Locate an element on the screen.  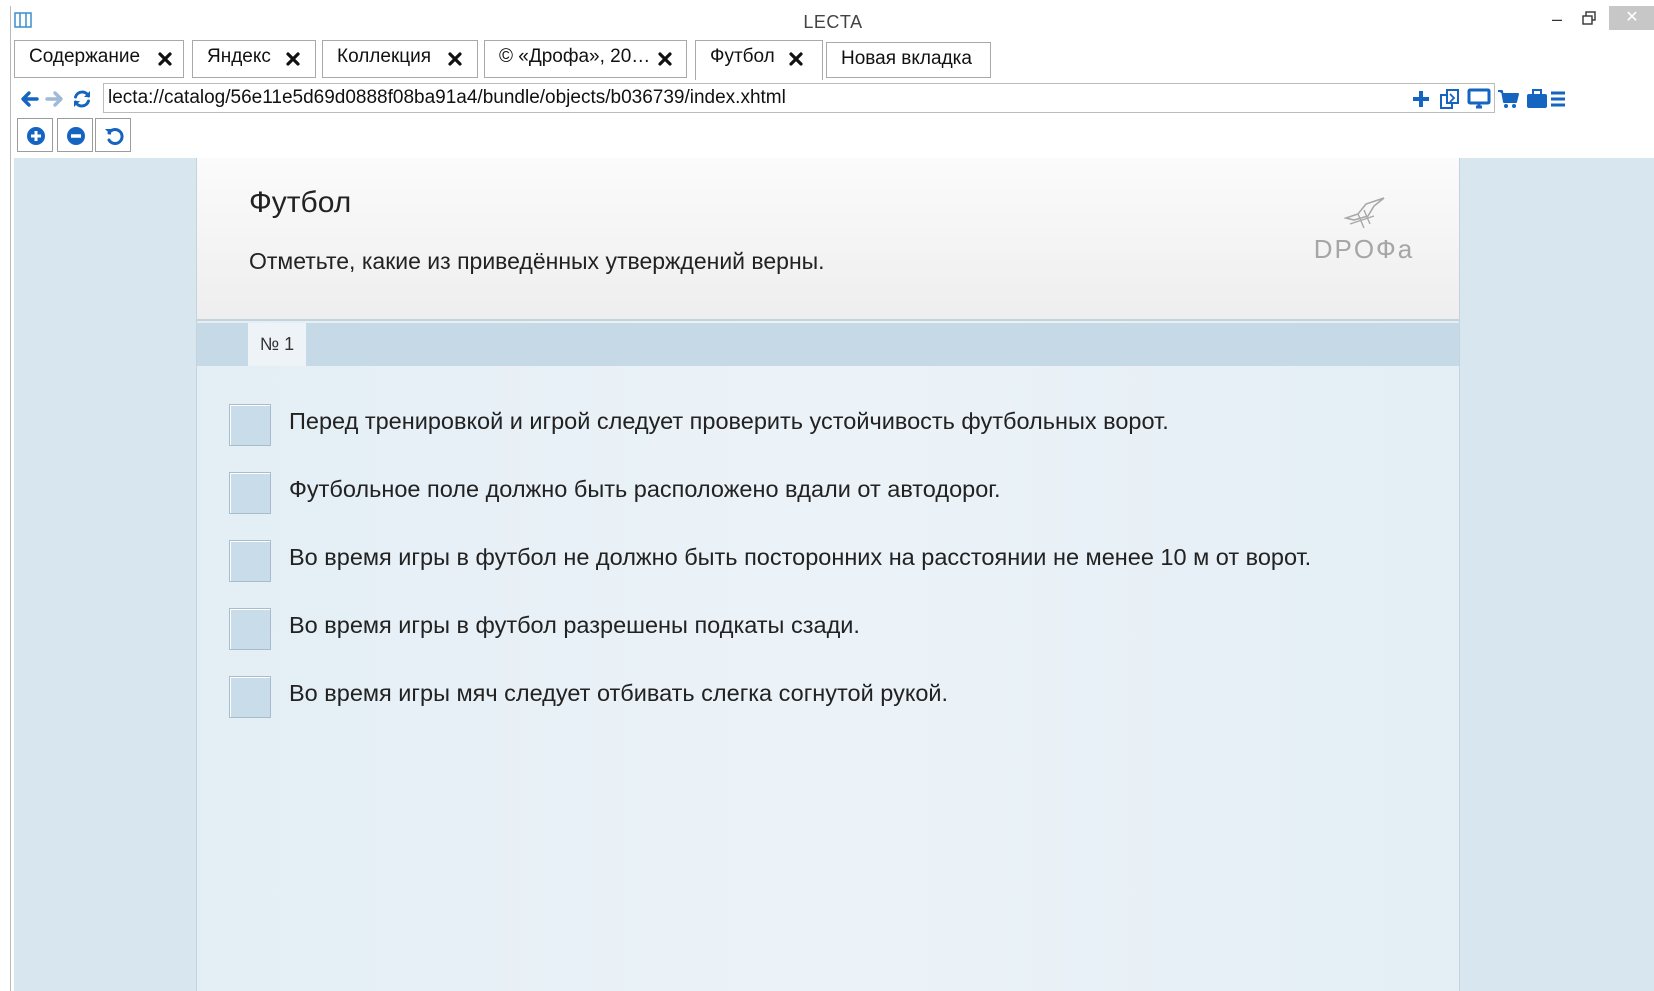
bird-logo-icon is located at coordinates (1364, 213).